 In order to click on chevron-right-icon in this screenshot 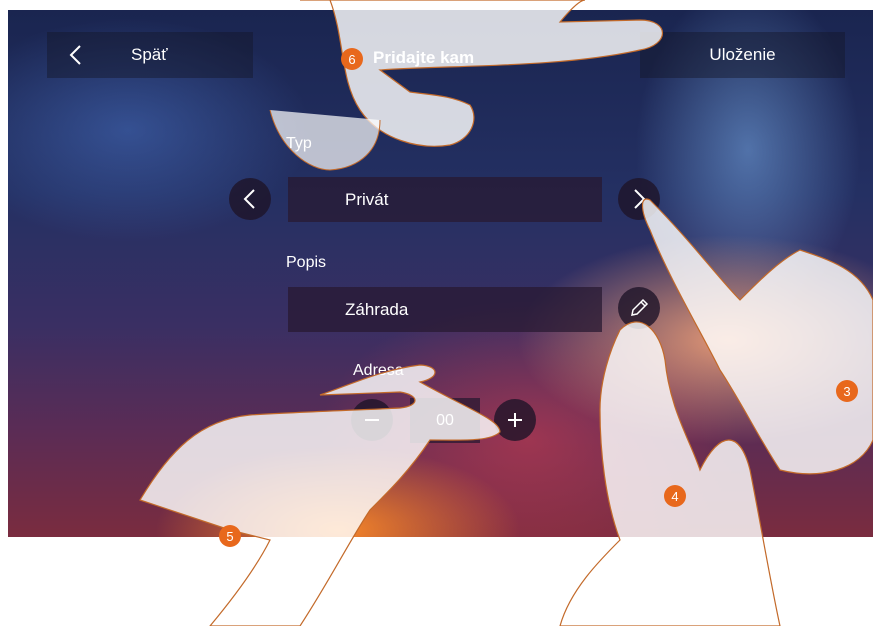, I will do `click(640, 199)`.